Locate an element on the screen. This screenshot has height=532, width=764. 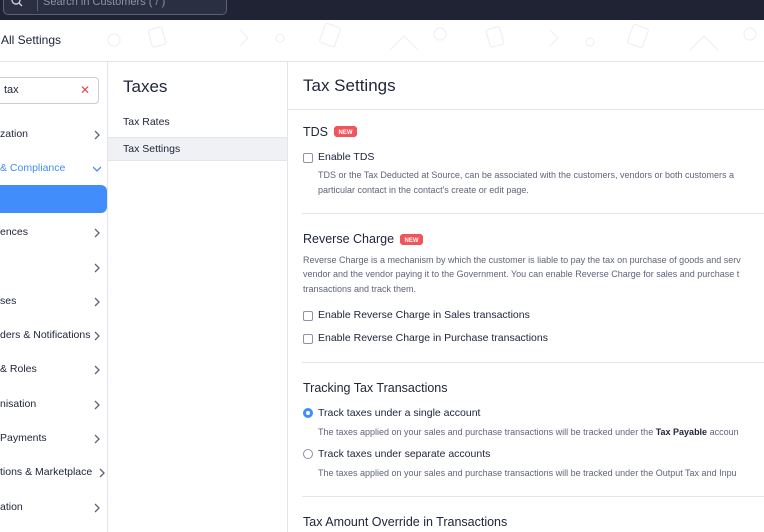
sidebar-item-label: ences is located at coordinates (14, 232).